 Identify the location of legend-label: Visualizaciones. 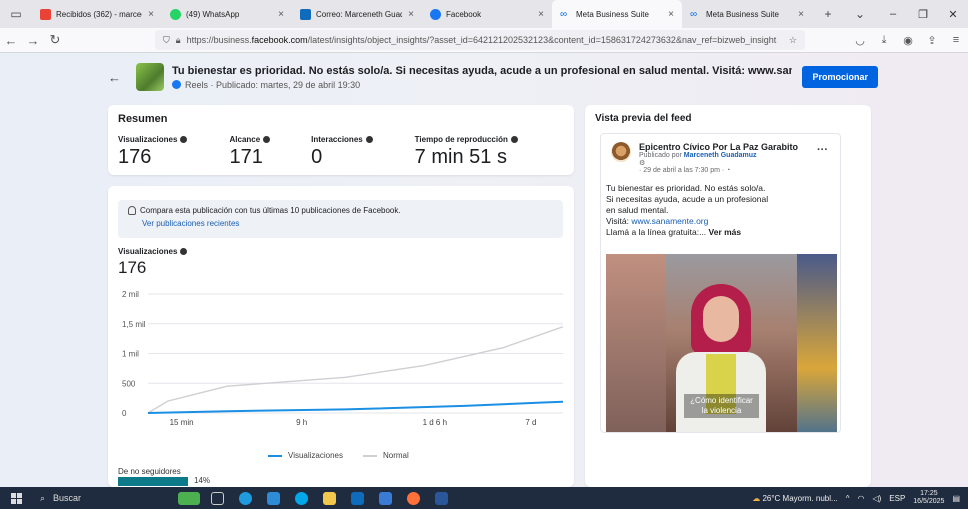
(315, 455).